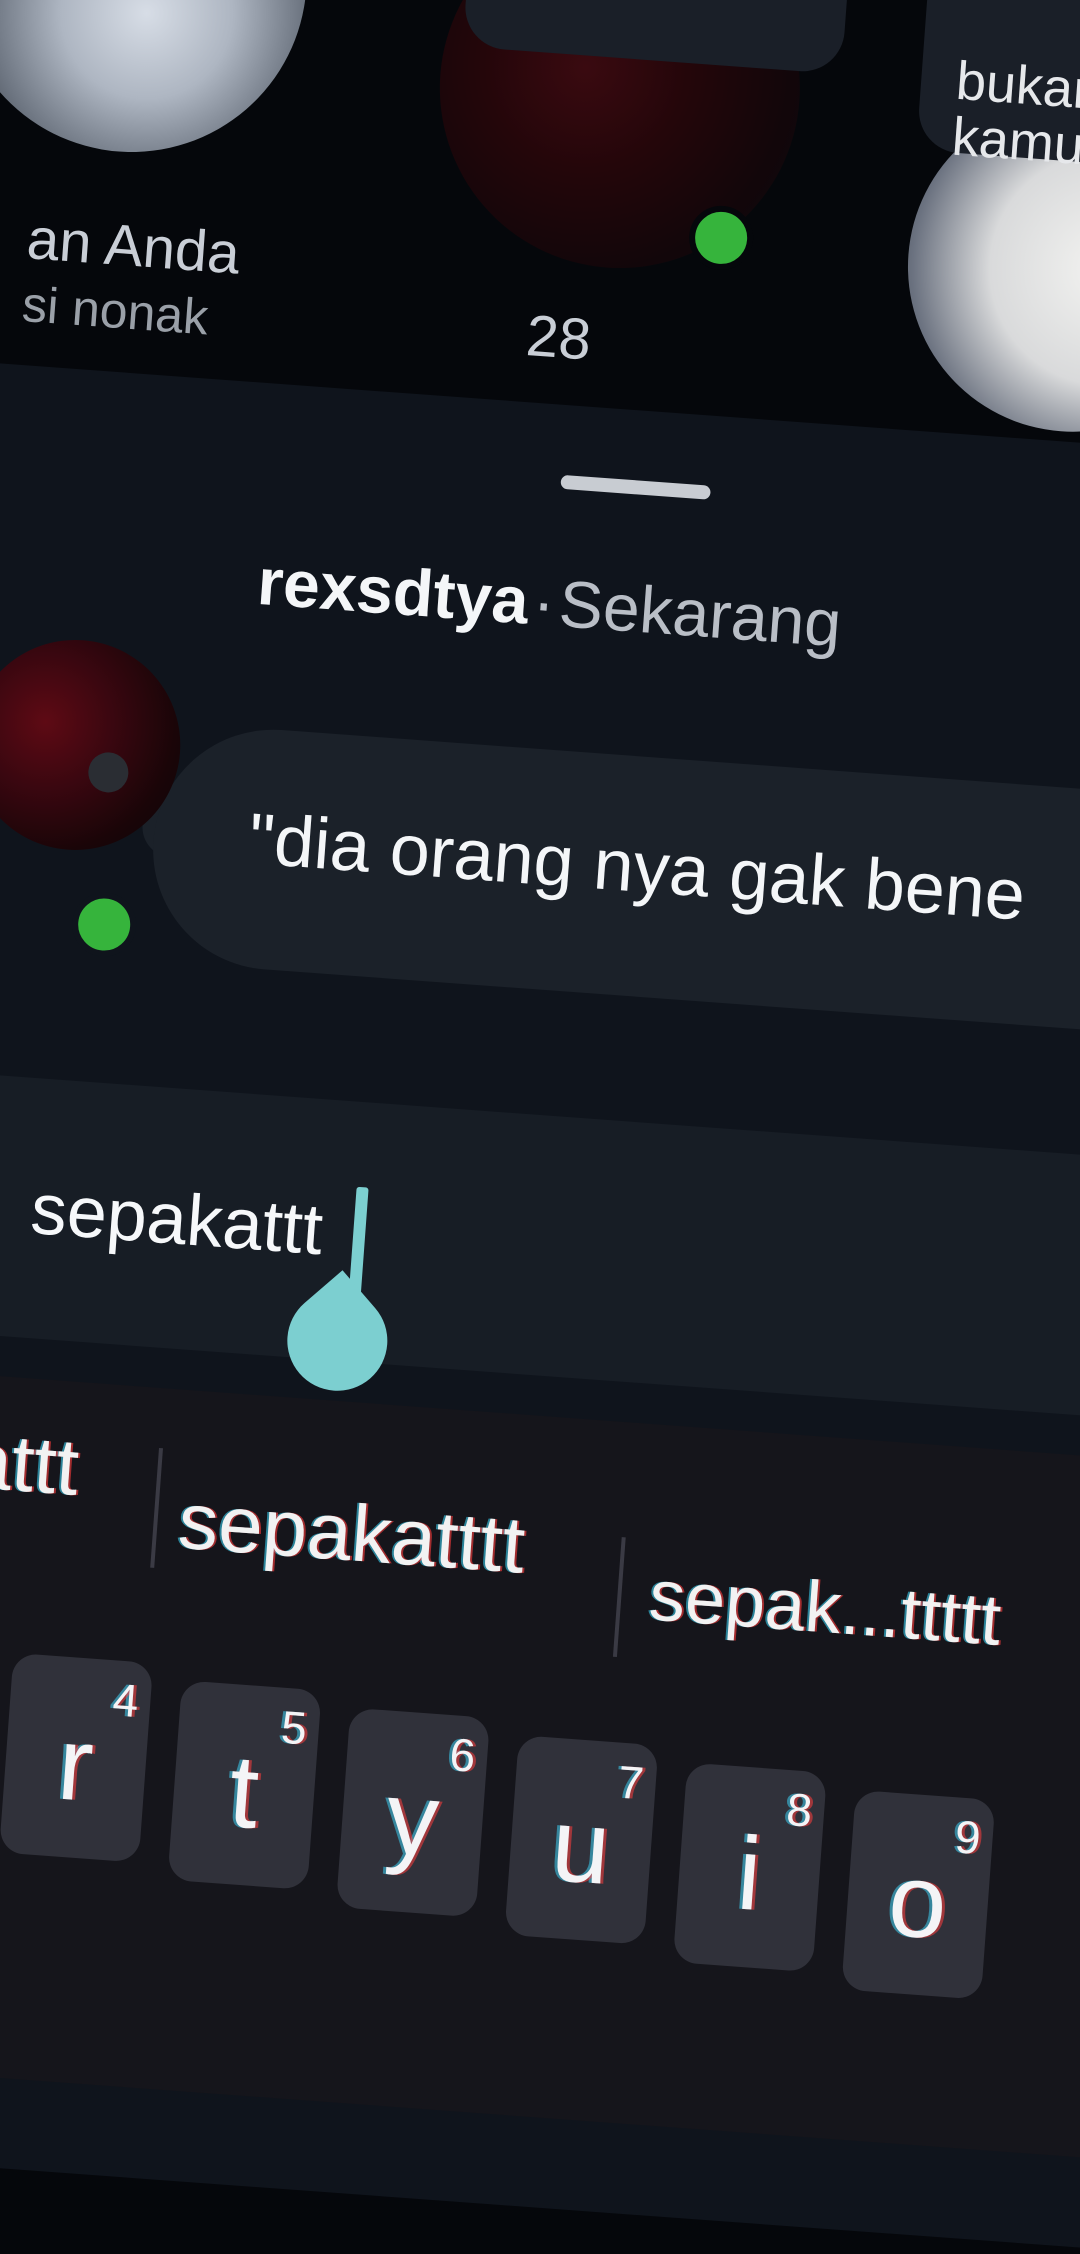 This screenshot has width=1080, height=2254. I want to click on key-i: 8 i, so click(750, 1867).